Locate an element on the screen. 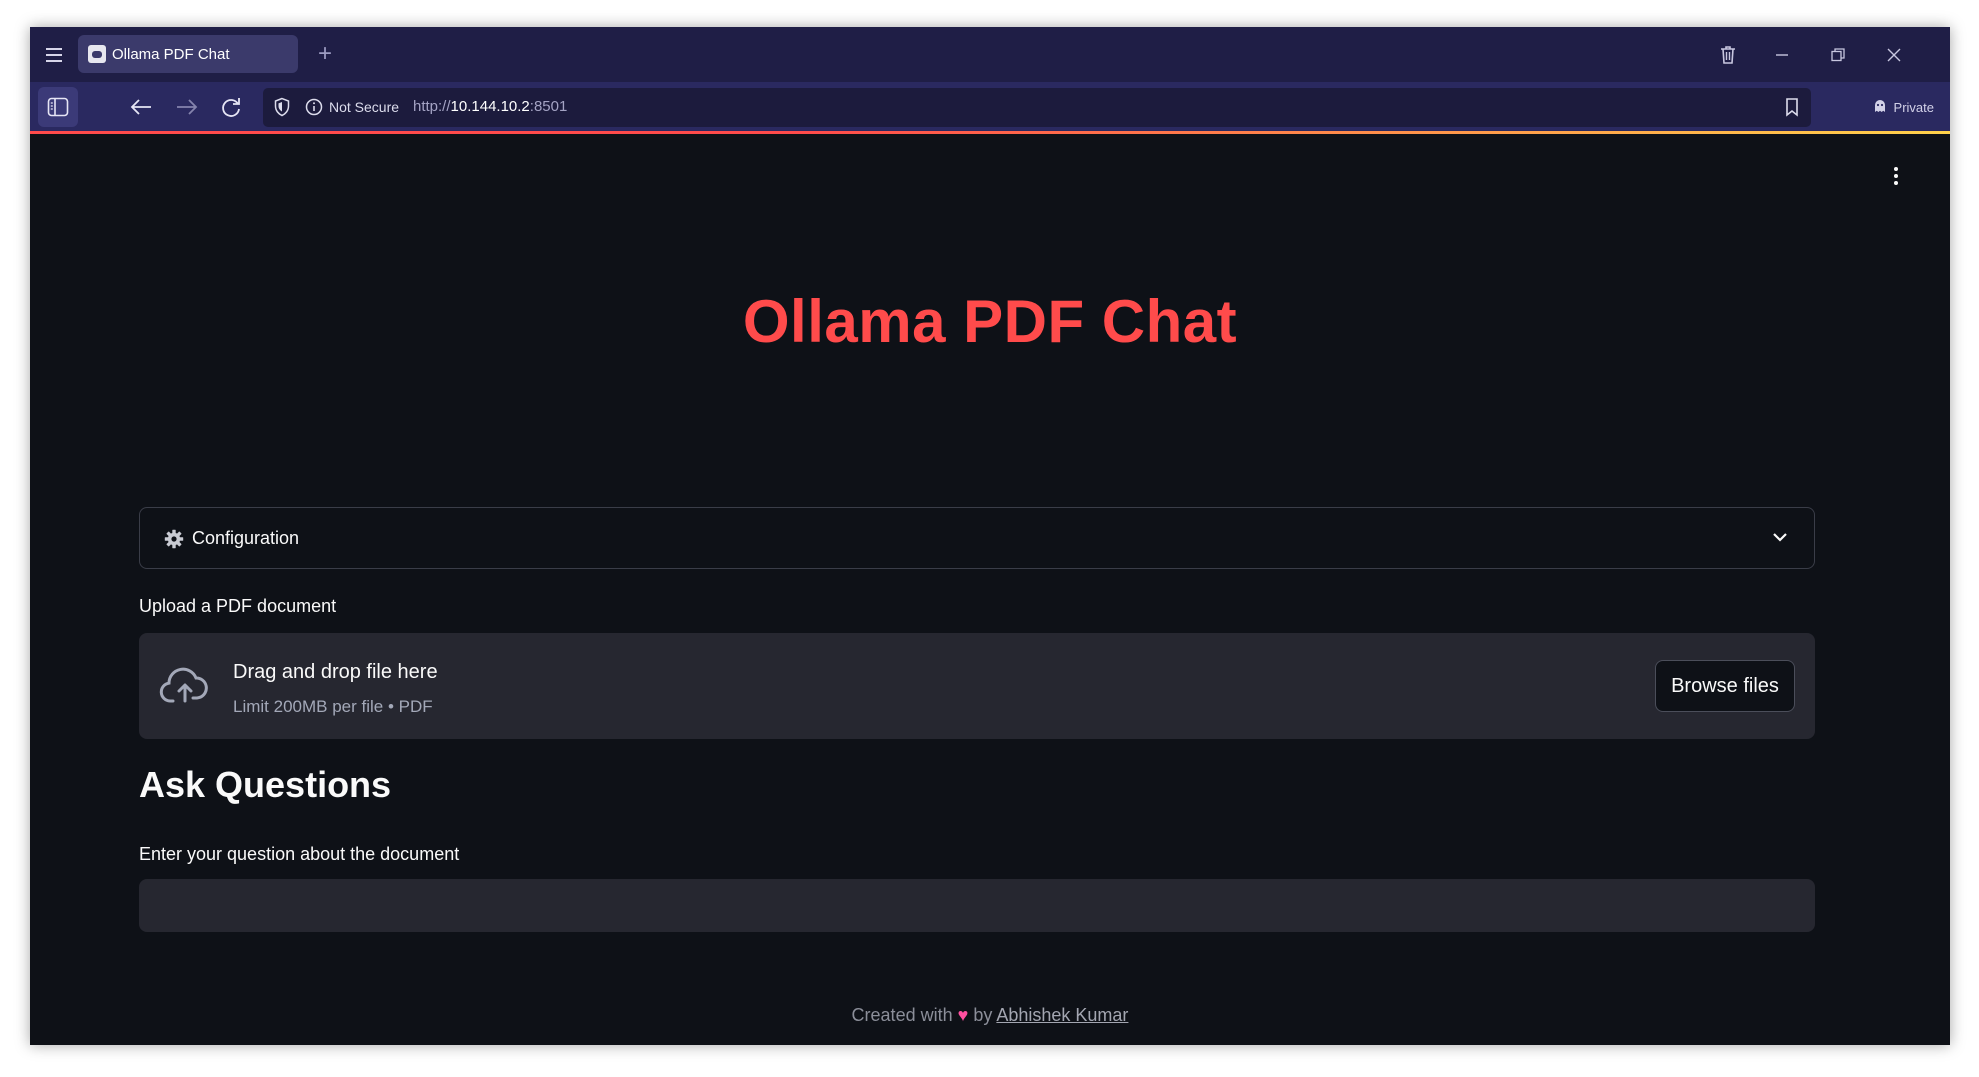  footer-prefix: Created with is located at coordinates (902, 1015).